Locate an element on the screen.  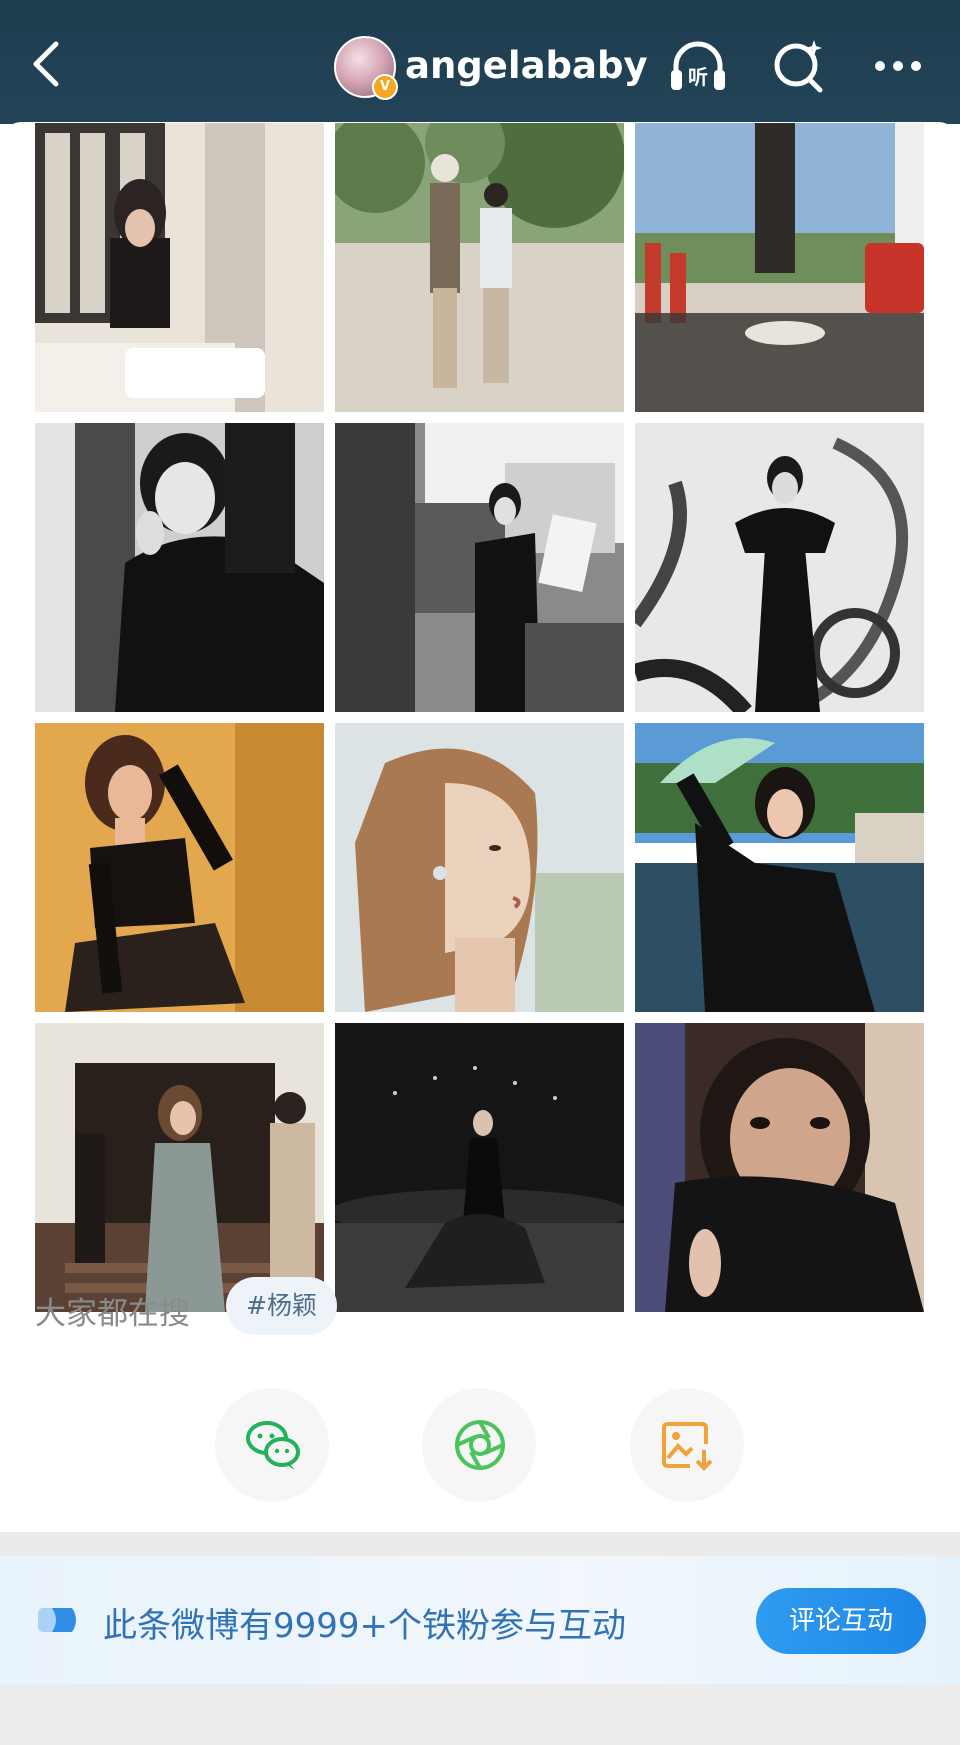
search-icon is located at coordinates (798, 66).